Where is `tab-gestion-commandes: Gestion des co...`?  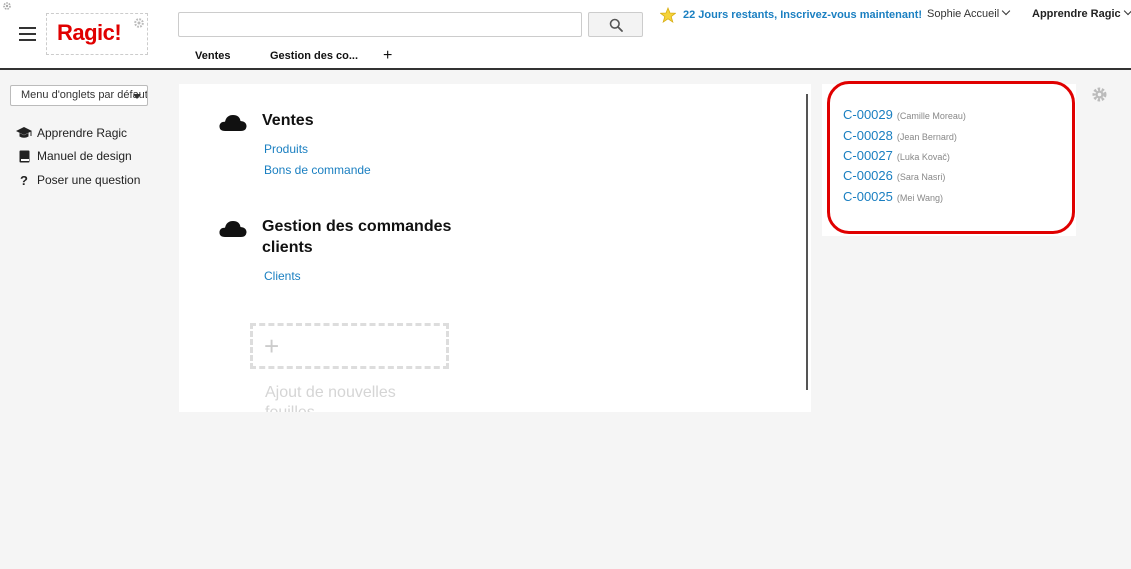
tab-gestion-commandes: Gestion des co... is located at coordinates (314, 56).